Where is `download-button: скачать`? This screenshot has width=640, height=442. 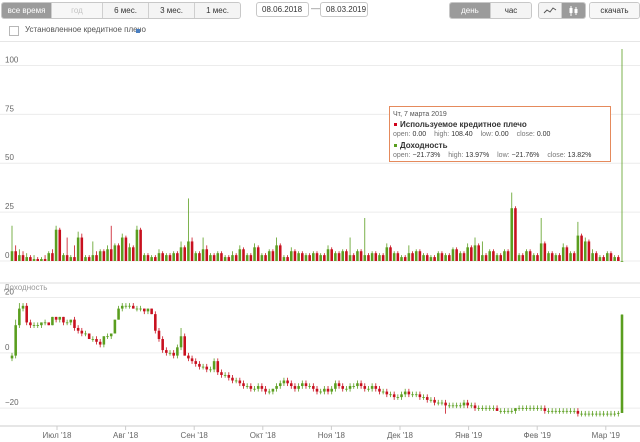 download-button: скачать is located at coordinates (614, 10).